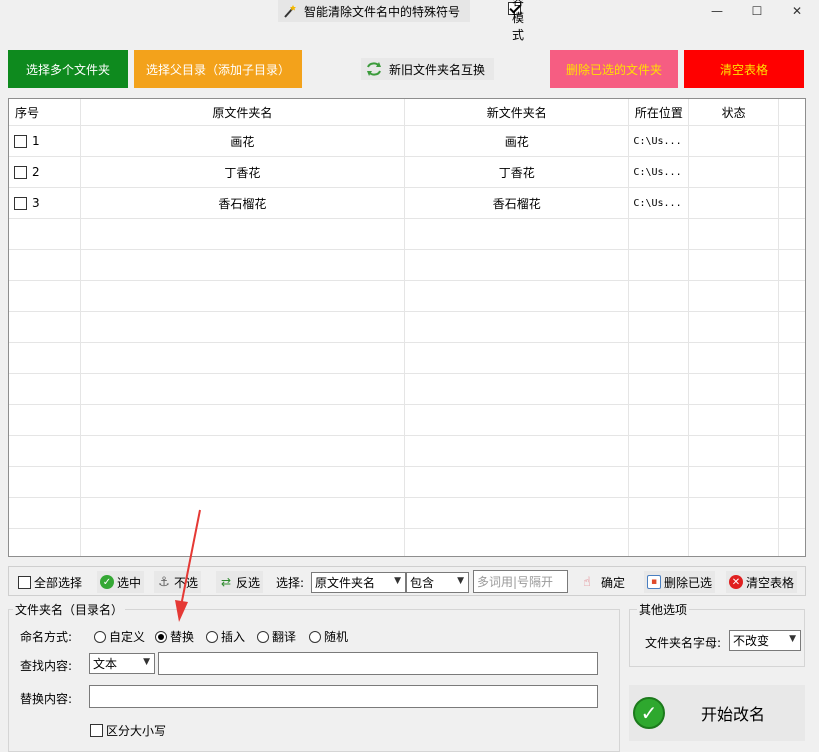 Image resolution: width=819 pixels, height=752 pixels. What do you see at coordinates (242, 112) in the screenshot?
I see `column-header-original: 原文件夹名` at bounding box center [242, 112].